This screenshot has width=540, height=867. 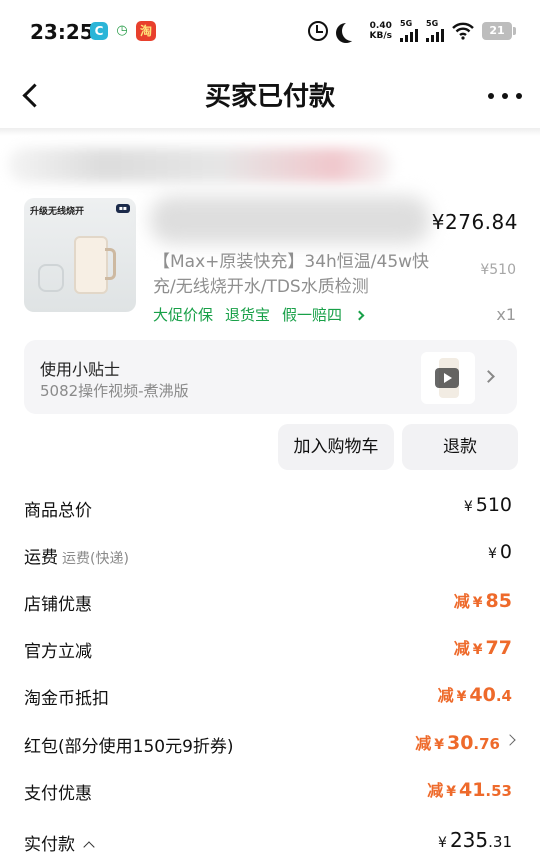 I want to click on c-app-icon: C, so click(x=99, y=31).